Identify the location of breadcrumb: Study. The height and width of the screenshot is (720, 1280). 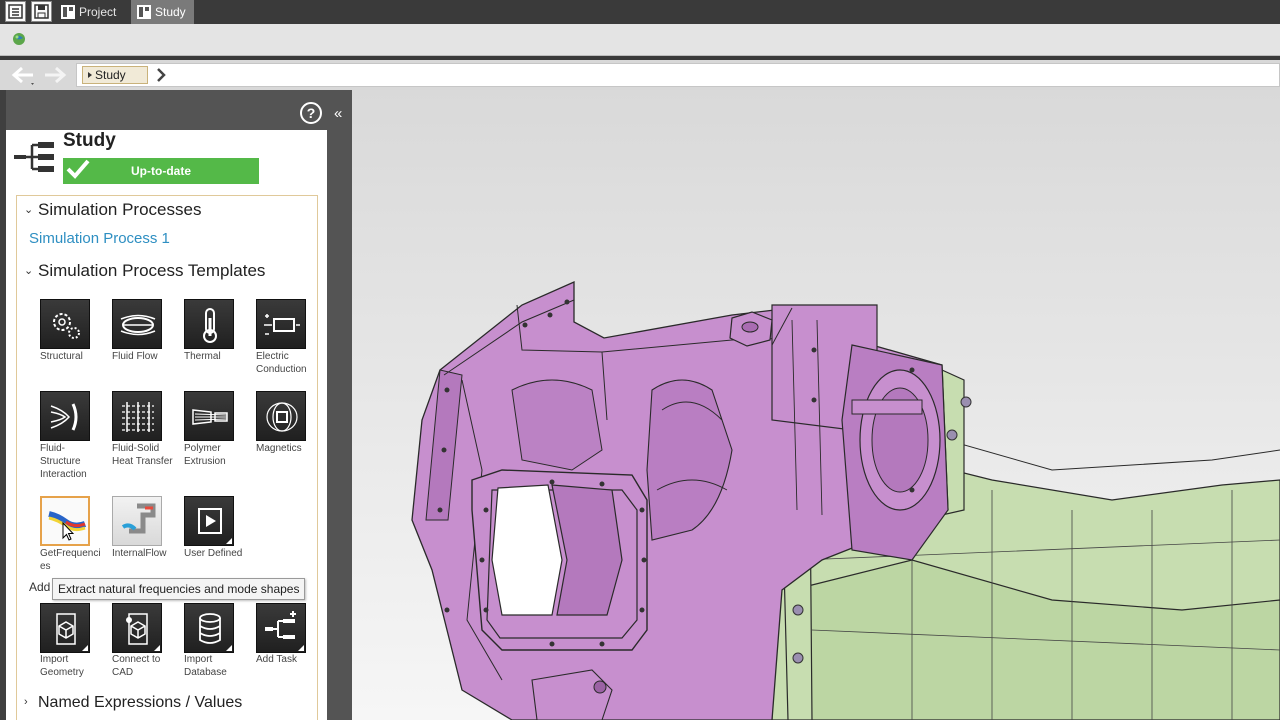
(678, 75).